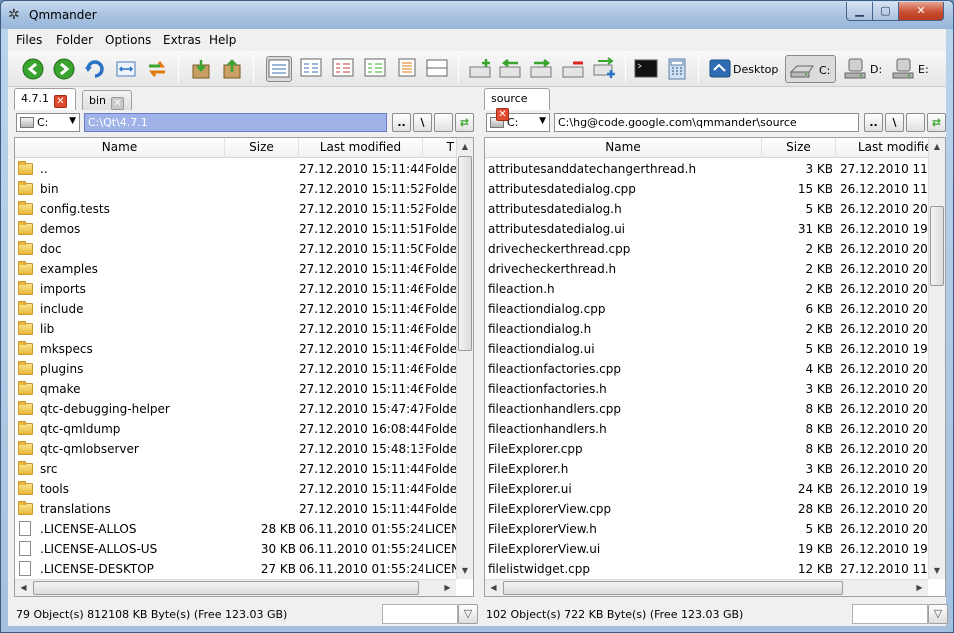  What do you see at coordinates (437, 69) in the screenshot?
I see `view-split-button` at bounding box center [437, 69].